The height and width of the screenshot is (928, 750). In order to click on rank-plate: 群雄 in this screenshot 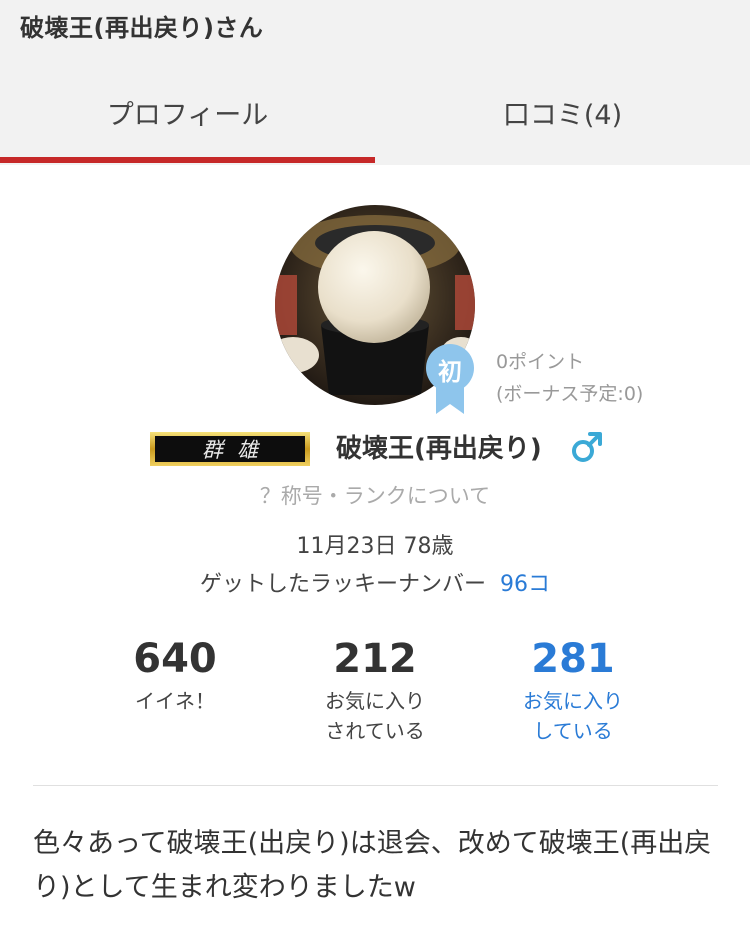, I will do `click(230, 449)`.